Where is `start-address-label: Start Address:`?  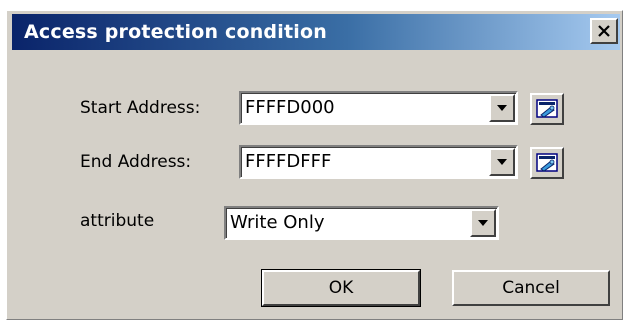
start-address-label: Start Address: is located at coordinates (140, 108).